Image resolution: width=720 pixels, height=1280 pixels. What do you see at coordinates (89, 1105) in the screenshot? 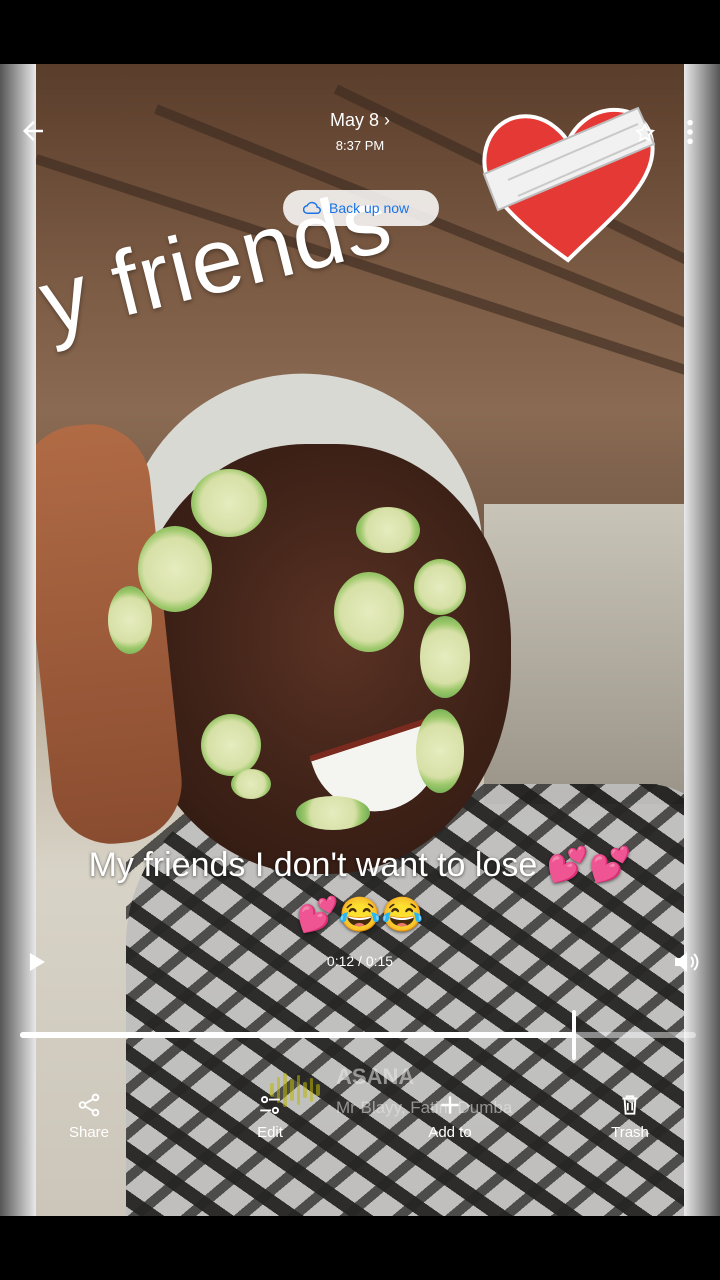
I see `share-icon` at bounding box center [89, 1105].